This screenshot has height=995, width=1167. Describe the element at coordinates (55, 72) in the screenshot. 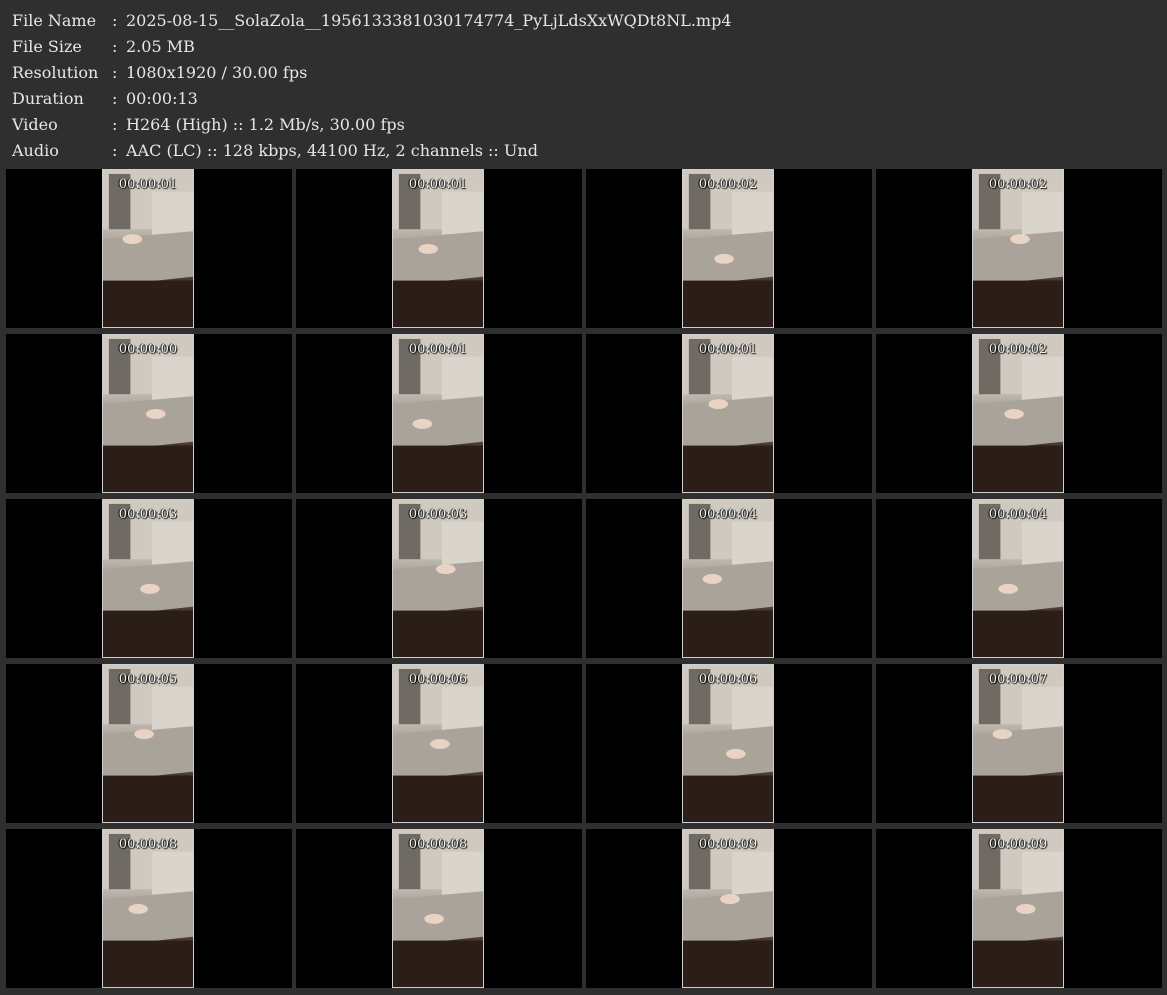

I see `info-key: Resolution` at that location.